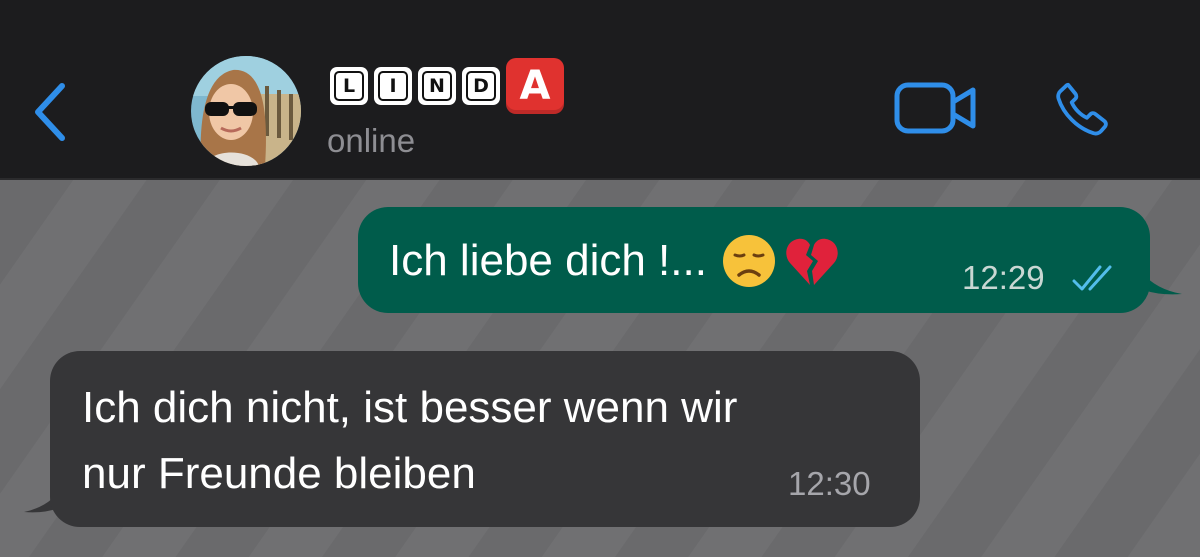 The height and width of the screenshot is (557, 1200). I want to click on broken-heart-emoji, so click(812, 261).